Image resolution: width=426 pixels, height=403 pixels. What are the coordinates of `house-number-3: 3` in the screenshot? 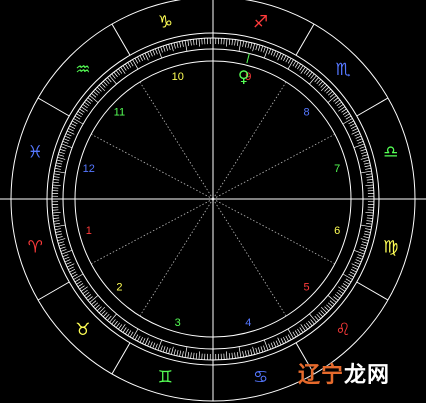 It's located at (178, 323).